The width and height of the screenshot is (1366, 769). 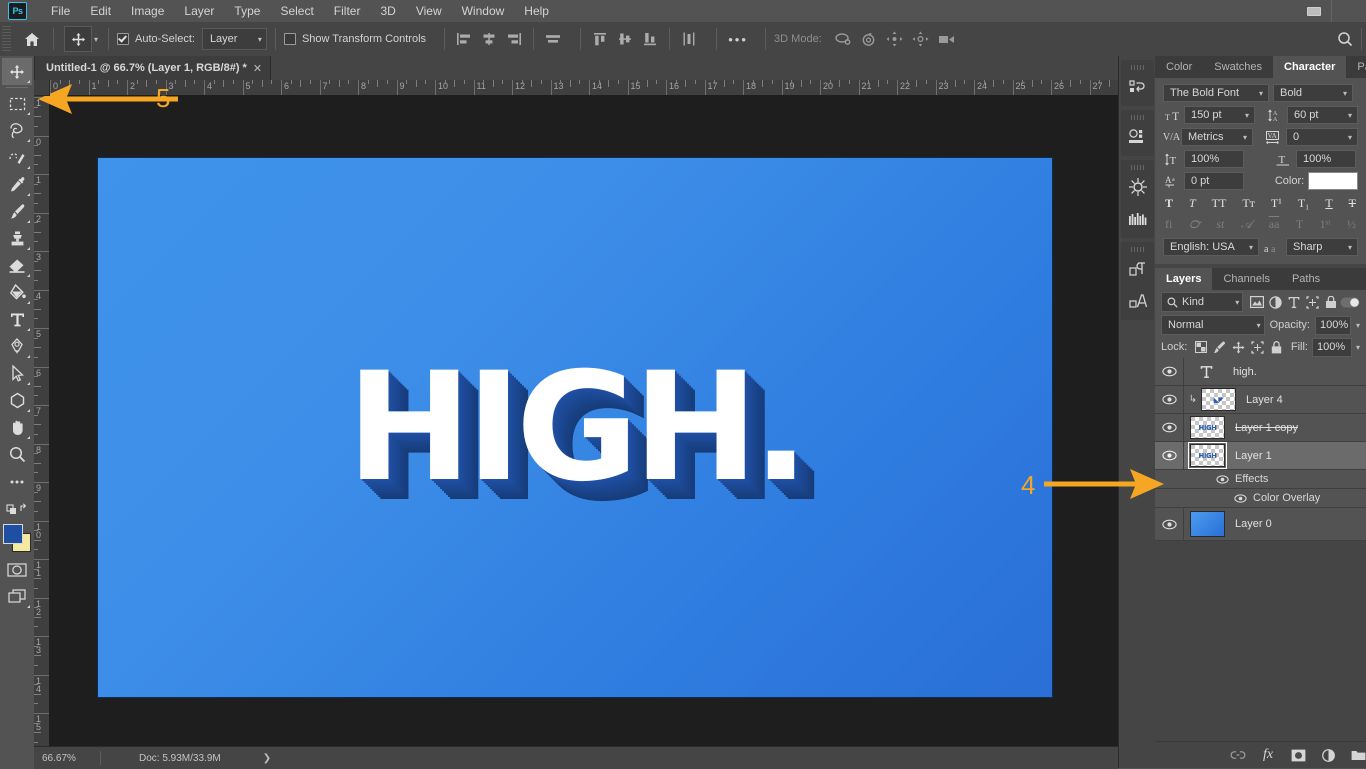 I want to click on text-color-swatch, so click(x=1333, y=181).